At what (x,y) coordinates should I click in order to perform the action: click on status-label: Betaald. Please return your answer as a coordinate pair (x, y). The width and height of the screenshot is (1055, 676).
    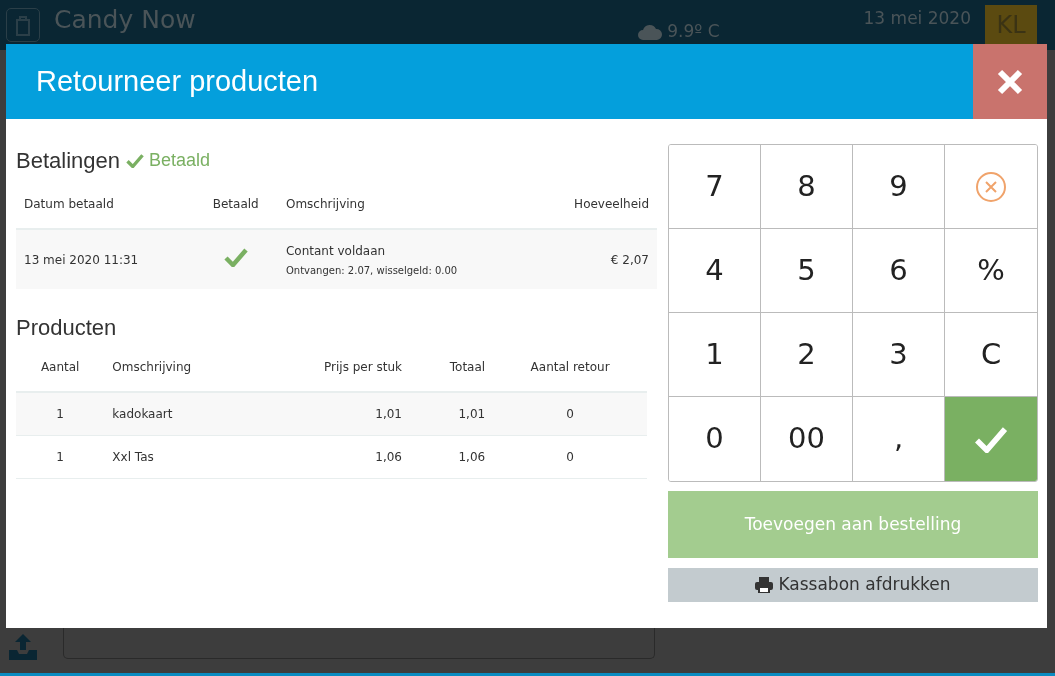
    Looking at the image, I should click on (180, 160).